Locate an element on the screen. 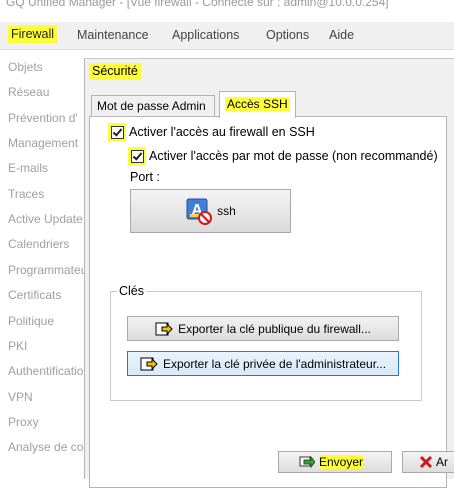  menu-aide: Aide is located at coordinates (341, 35).